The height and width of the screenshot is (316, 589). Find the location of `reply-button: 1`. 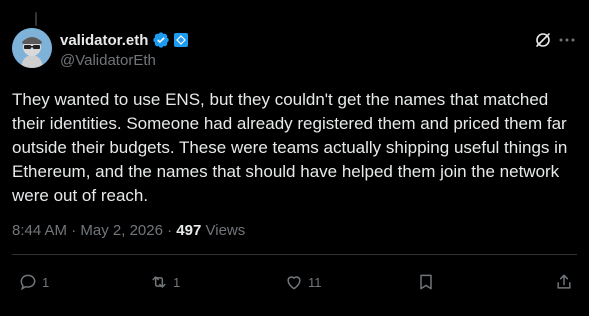

reply-button: 1 is located at coordinates (33, 282).